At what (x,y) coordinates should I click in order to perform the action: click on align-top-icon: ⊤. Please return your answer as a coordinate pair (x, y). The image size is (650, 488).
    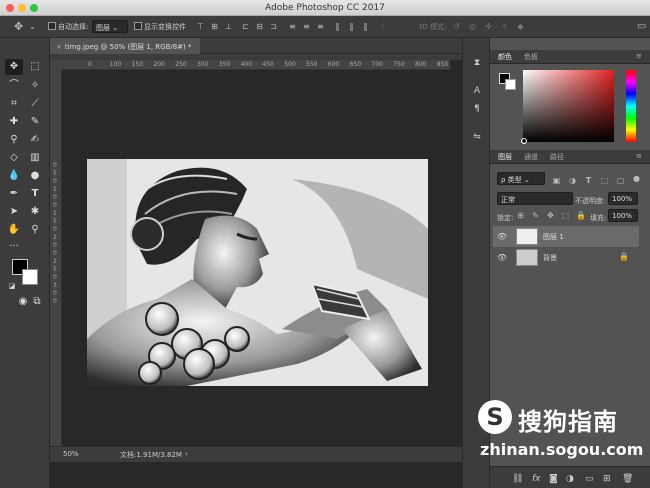
    Looking at the image, I should click on (200, 26).